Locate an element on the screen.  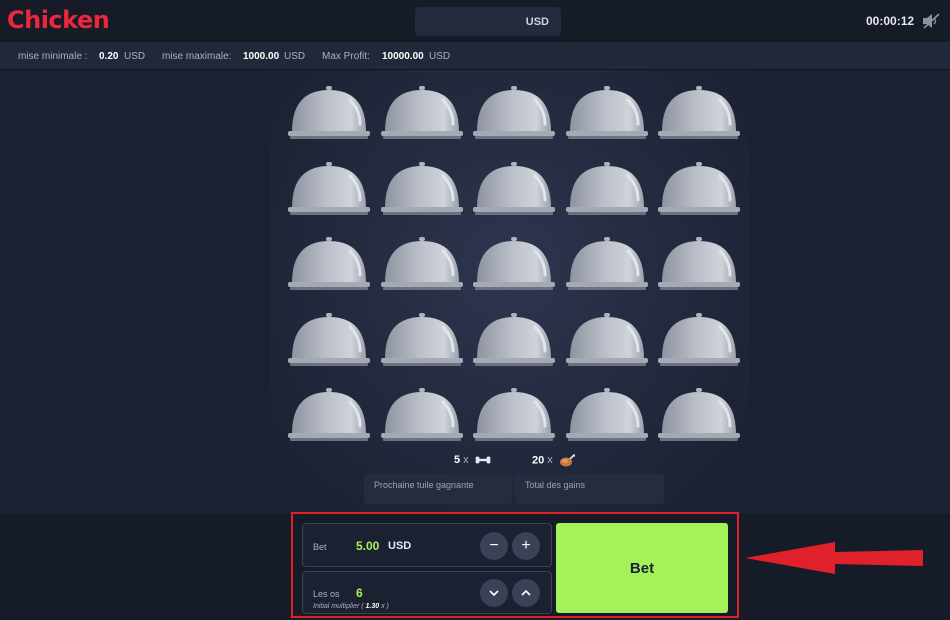
max-bet-label: mise maximale: is located at coordinates (197, 56).